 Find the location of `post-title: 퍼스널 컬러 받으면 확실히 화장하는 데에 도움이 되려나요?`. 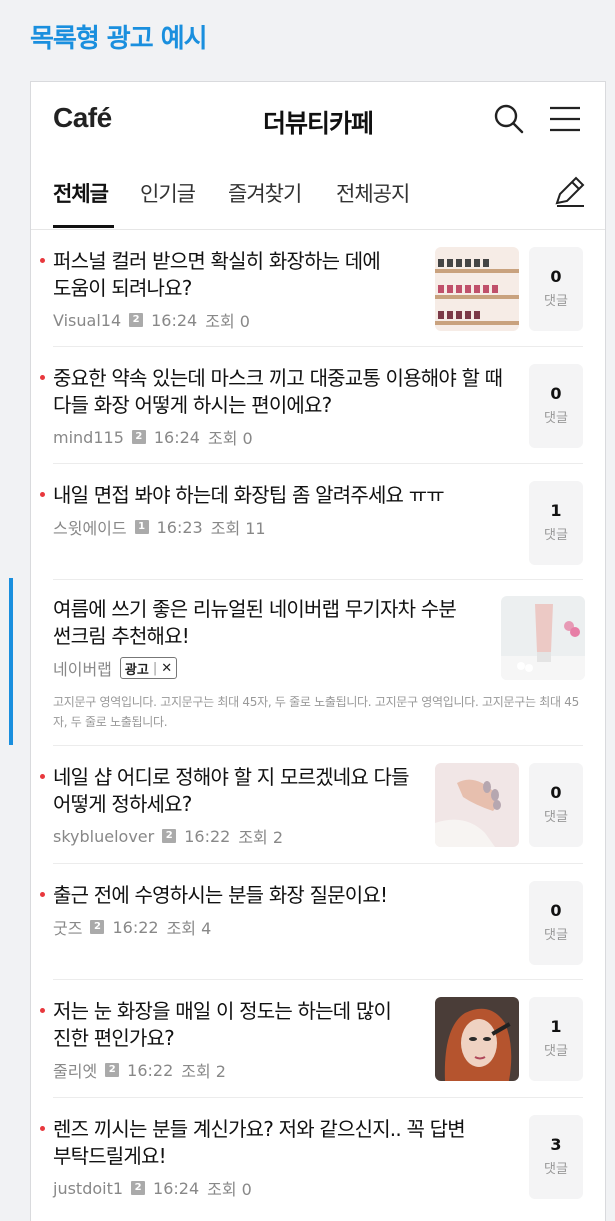

post-title: 퍼스널 컬러 받으면 확실히 화장하는 데에 도움이 되려나요? is located at coordinates (237, 275).